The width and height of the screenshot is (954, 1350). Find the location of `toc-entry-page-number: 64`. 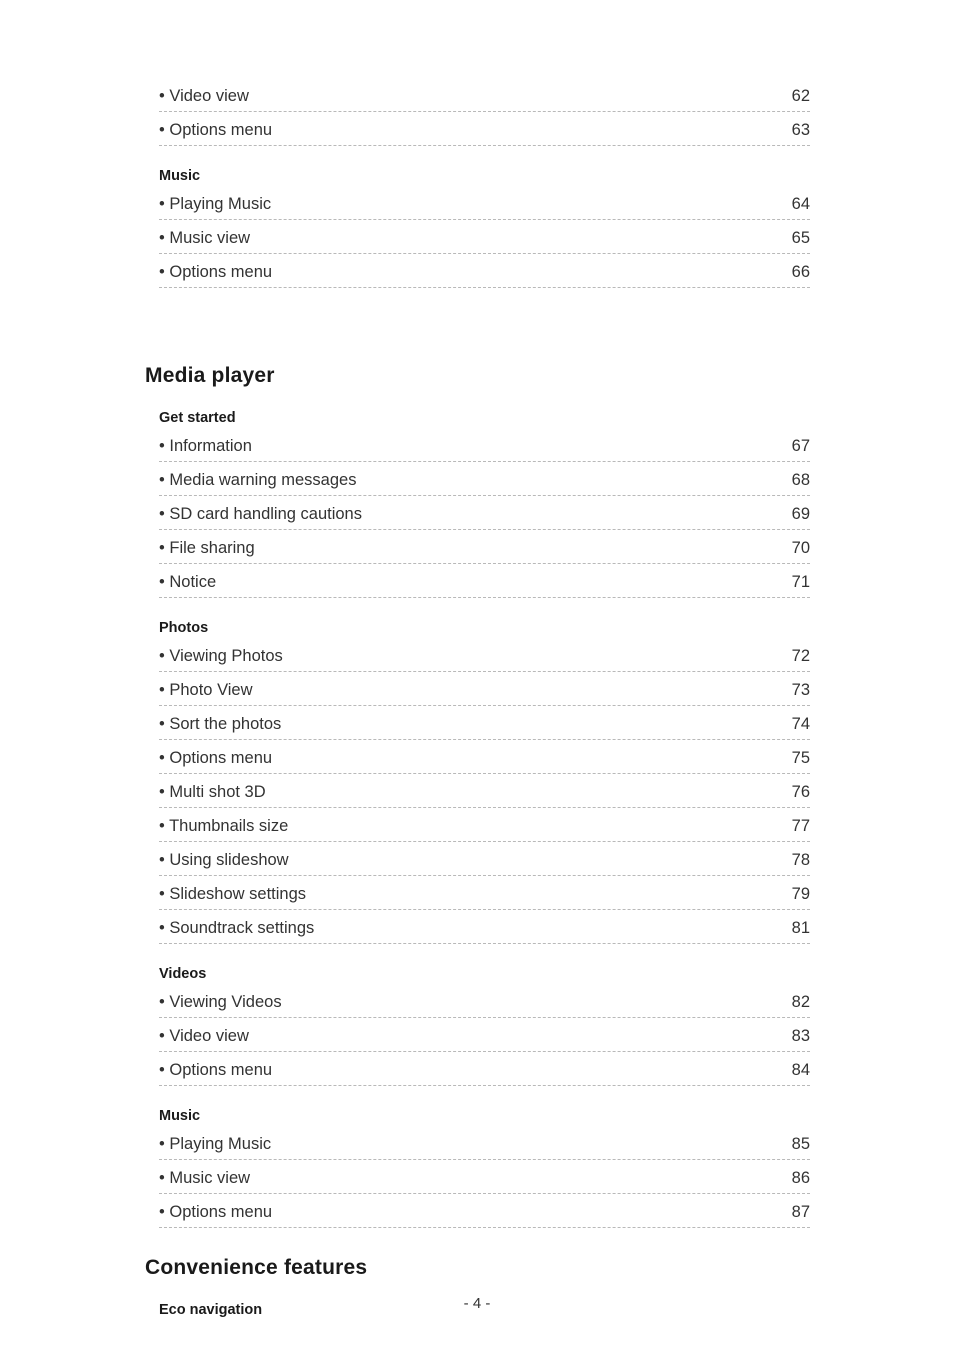

toc-entry-page-number: 64 is located at coordinates (800, 203).